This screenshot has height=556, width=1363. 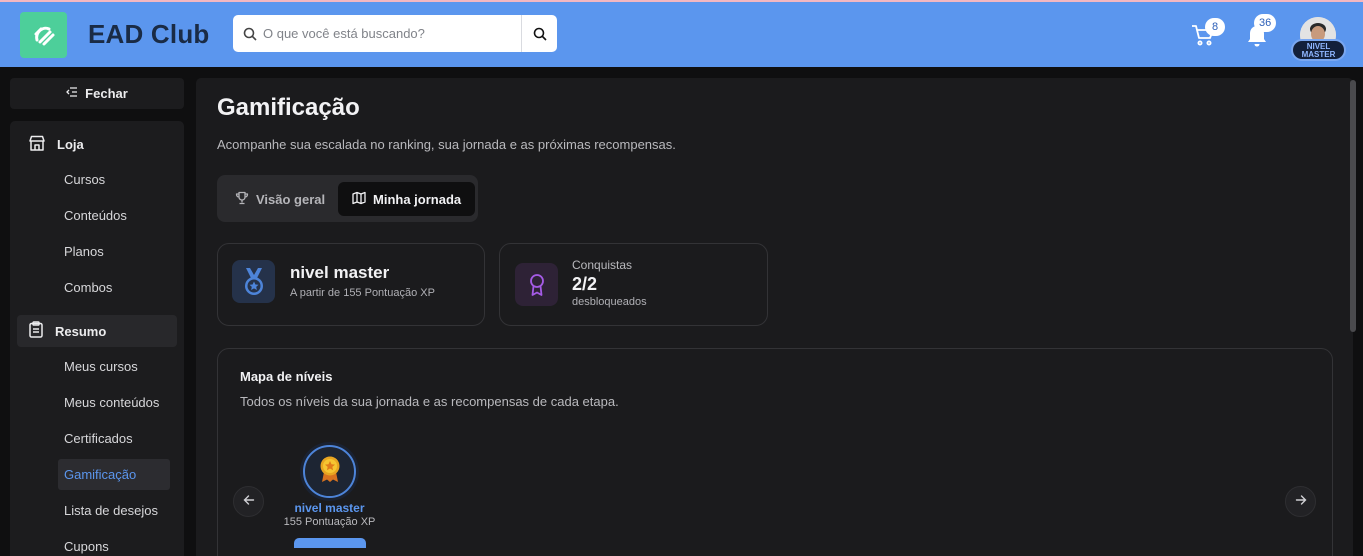 I want to click on ead-logo-icon, so click(x=43, y=35).